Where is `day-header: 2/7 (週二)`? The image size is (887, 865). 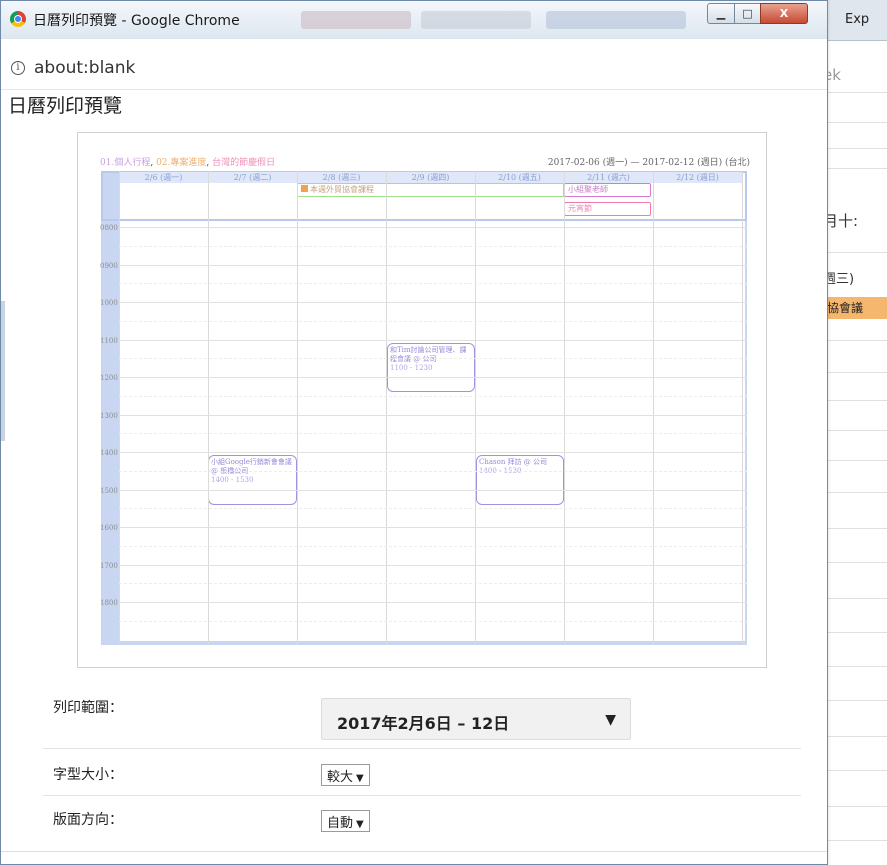
day-header: 2/7 (週二) is located at coordinates (252, 177).